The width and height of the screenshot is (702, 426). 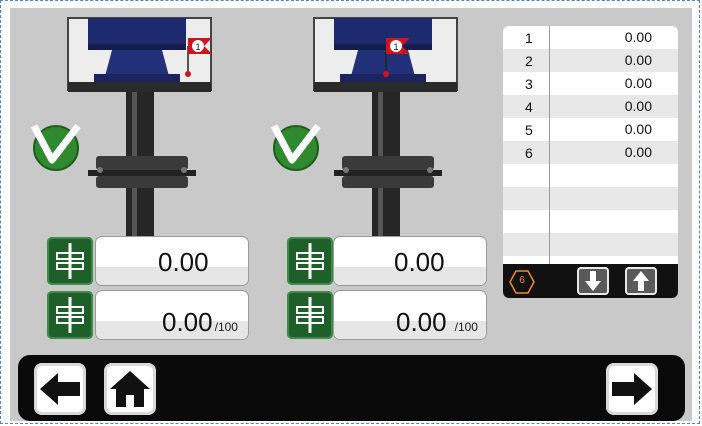 I want to click on row-index: 2, so click(x=529, y=61).